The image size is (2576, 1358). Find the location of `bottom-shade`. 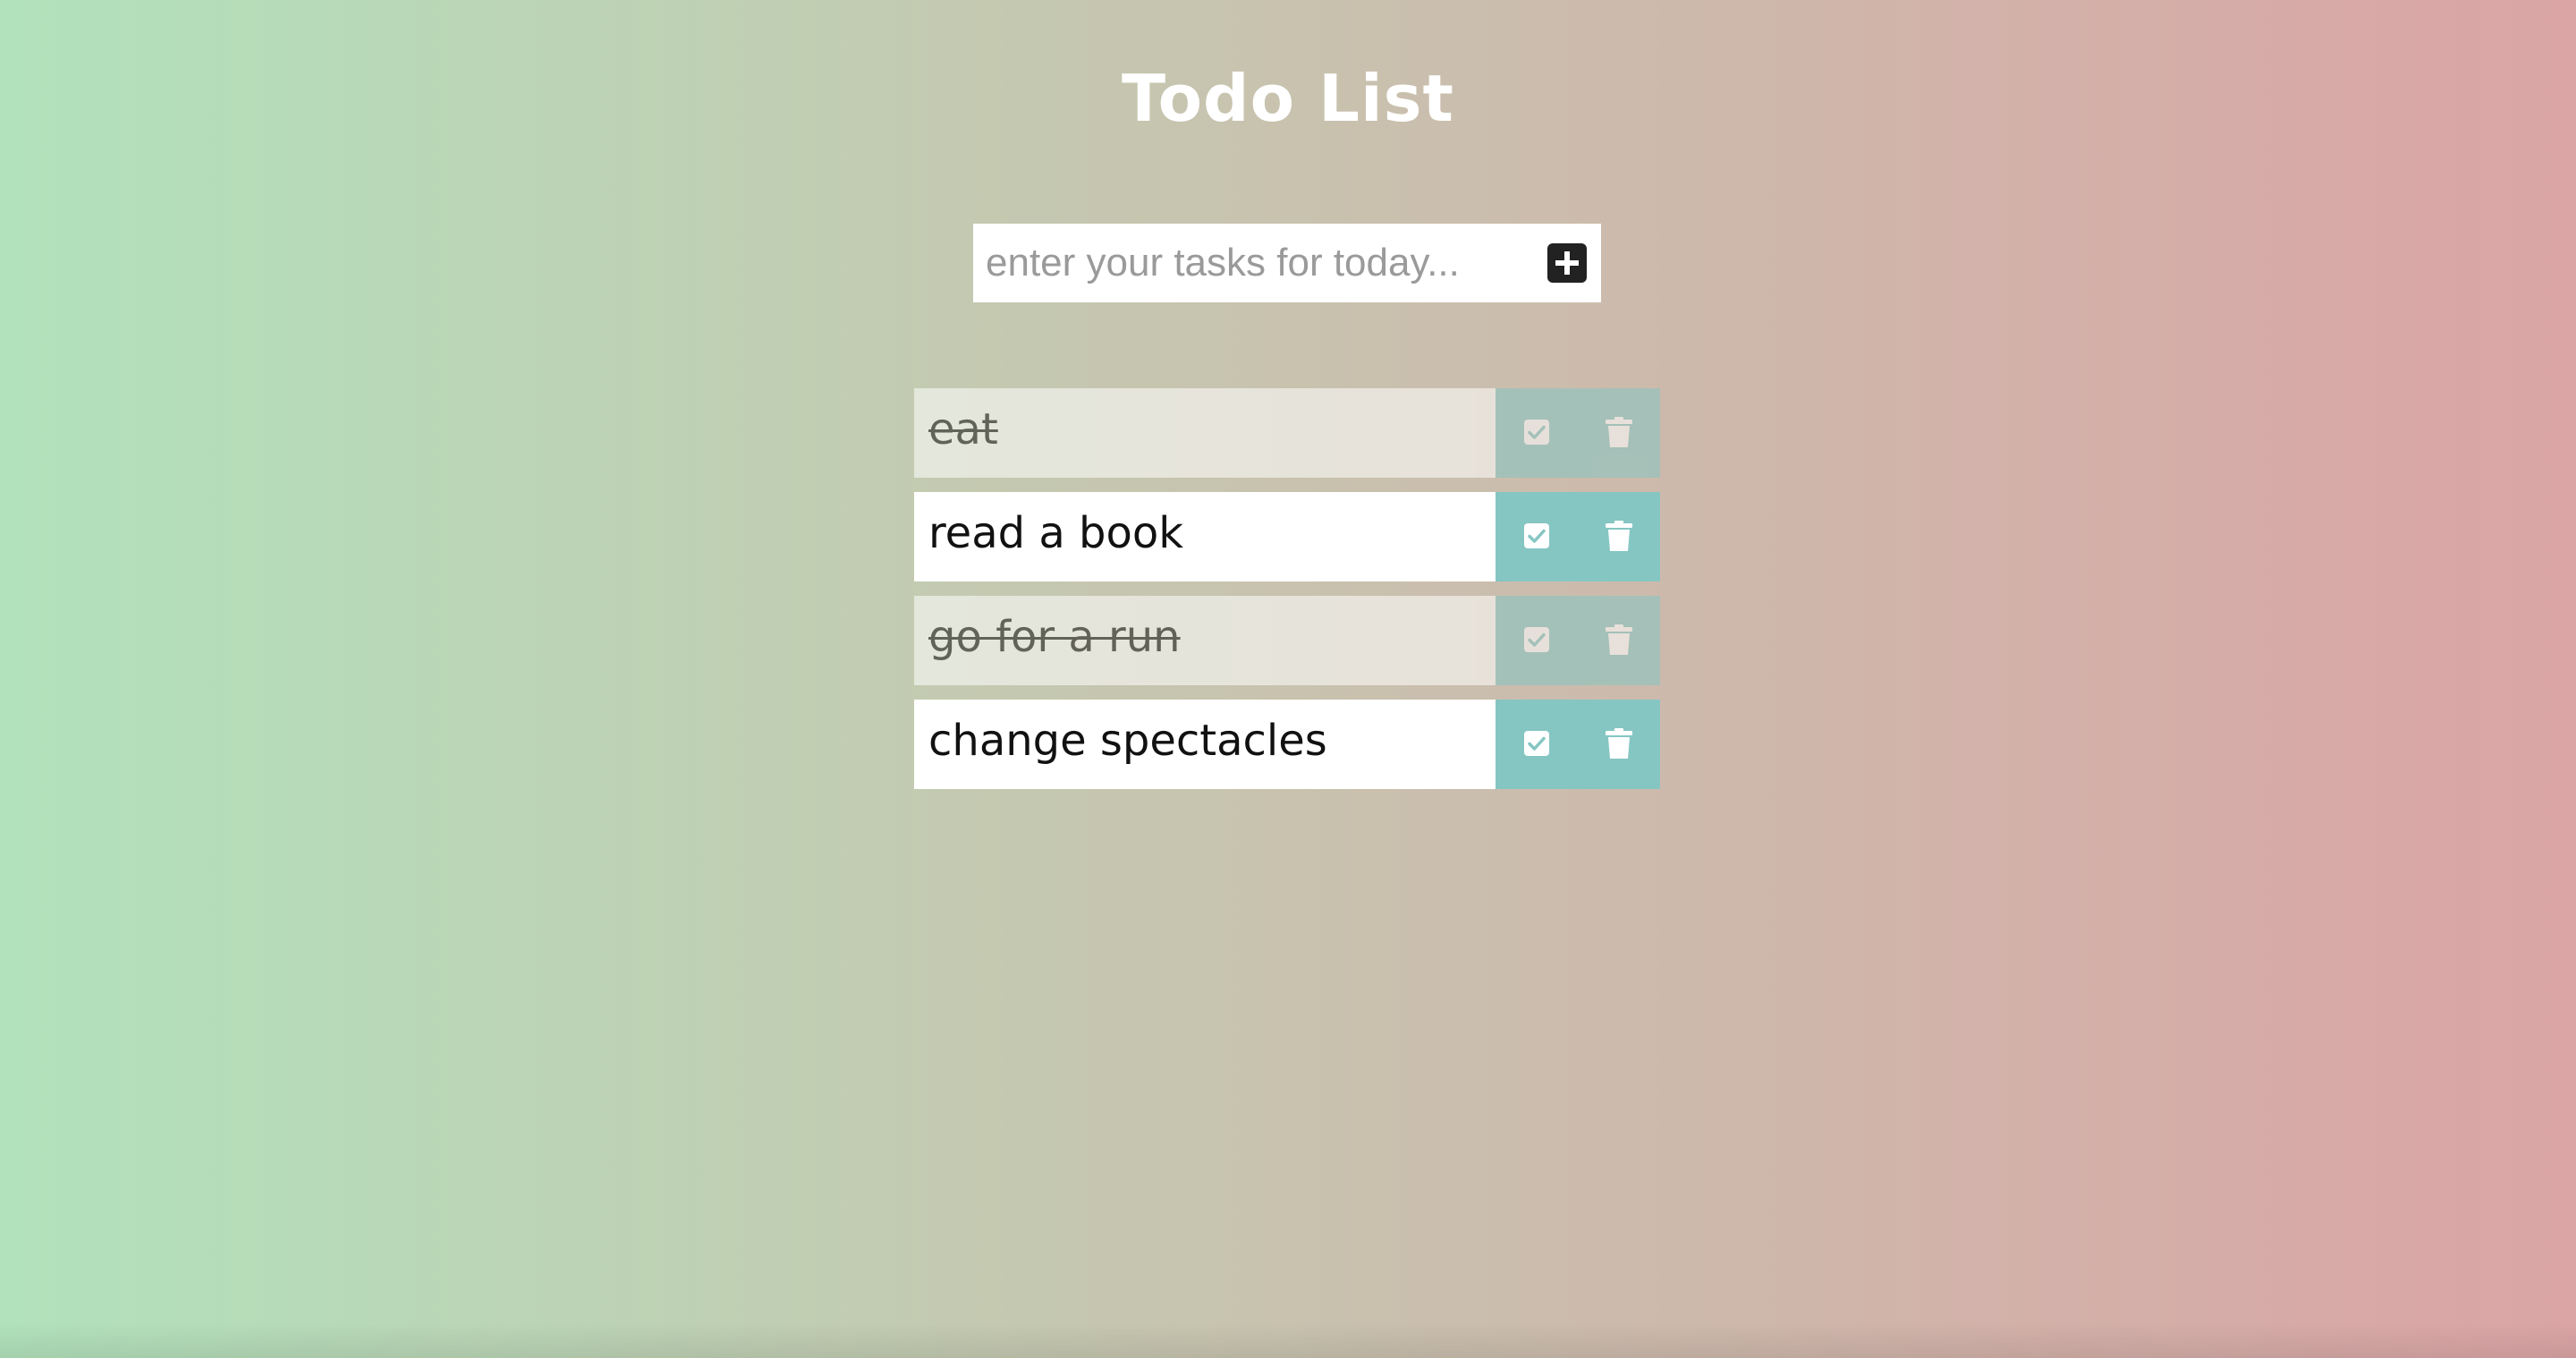

bottom-shade is located at coordinates (1288, 1340).